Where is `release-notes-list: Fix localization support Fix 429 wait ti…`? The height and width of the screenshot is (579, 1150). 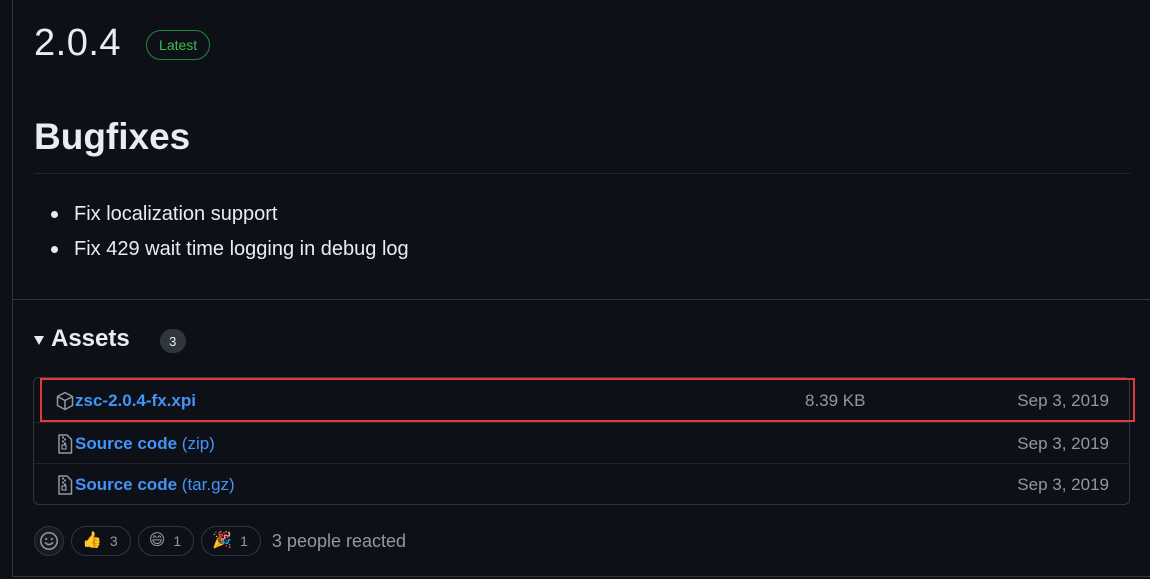 release-notes-list: Fix localization support Fix 429 wait ti… is located at coordinates (221, 232).